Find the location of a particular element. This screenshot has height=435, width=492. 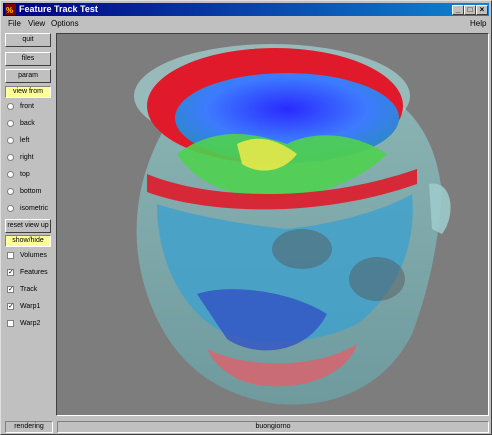

view-radio-left: left is located at coordinates (30, 141).